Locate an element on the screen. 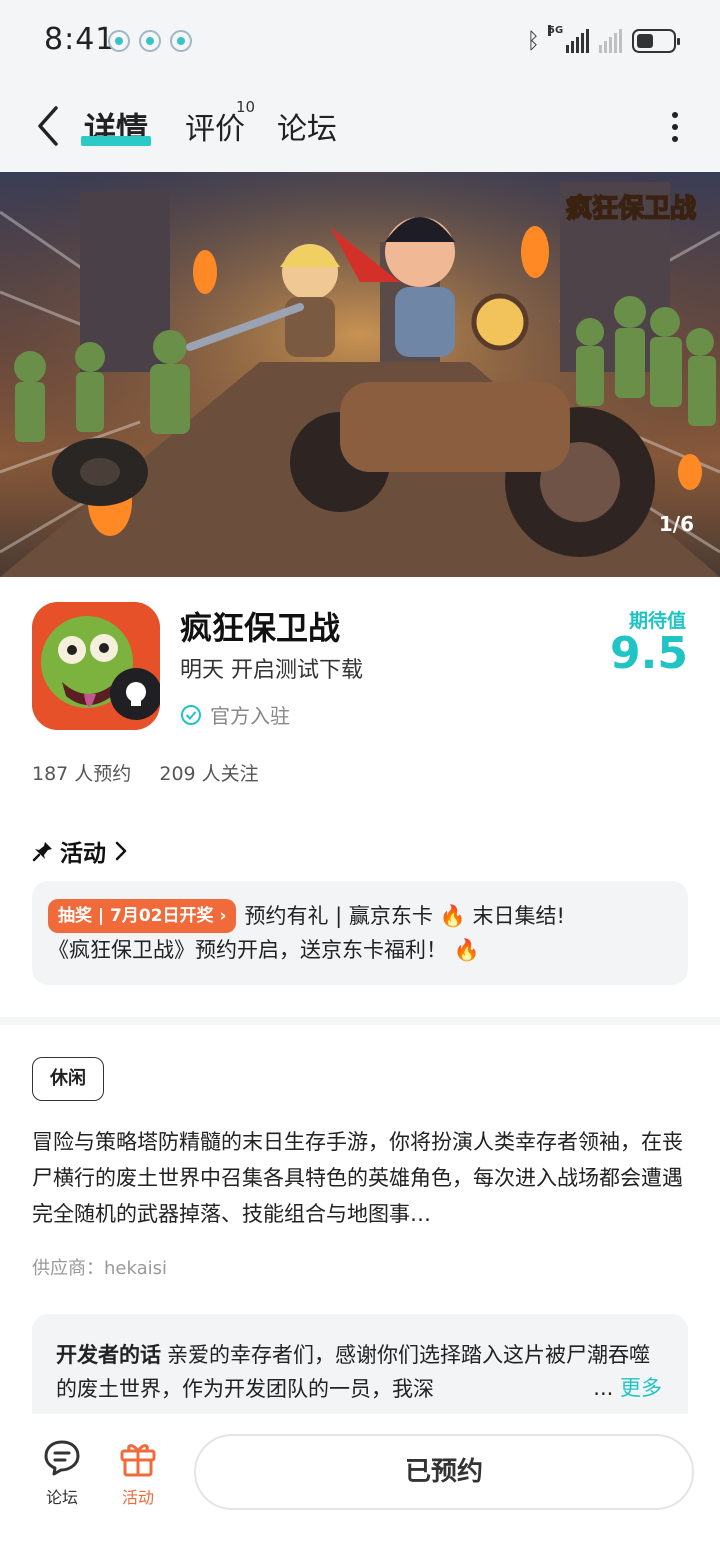 Image resolution: width=720 pixels, height=1560 pixels. carousel-counter: 1/6 is located at coordinates (676, 524).